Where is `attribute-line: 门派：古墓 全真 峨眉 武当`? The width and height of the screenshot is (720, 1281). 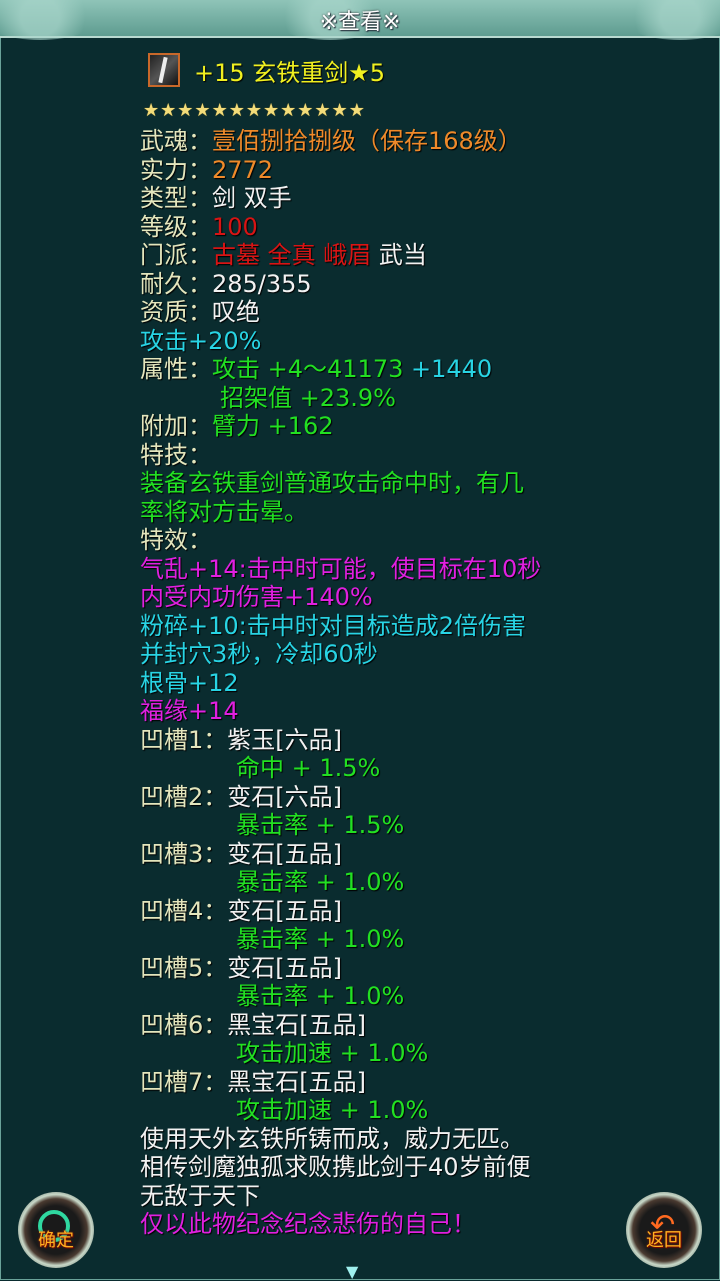 attribute-line: 门派：古墓 全真 峨眉 武当 is located at coordinates (370, 255).